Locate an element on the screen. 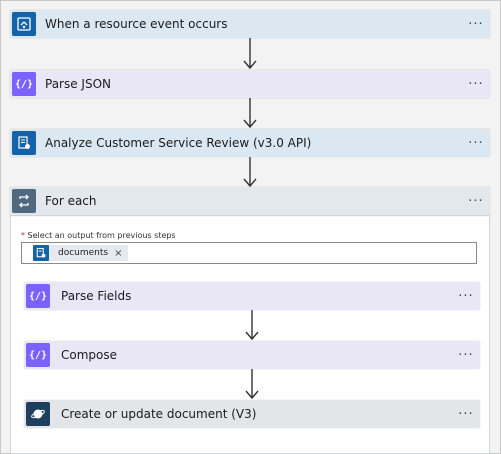 Image resolution: width=501 pixels, height=454 pixels. output-select-input: documents × is located at coordinates (249, 253).